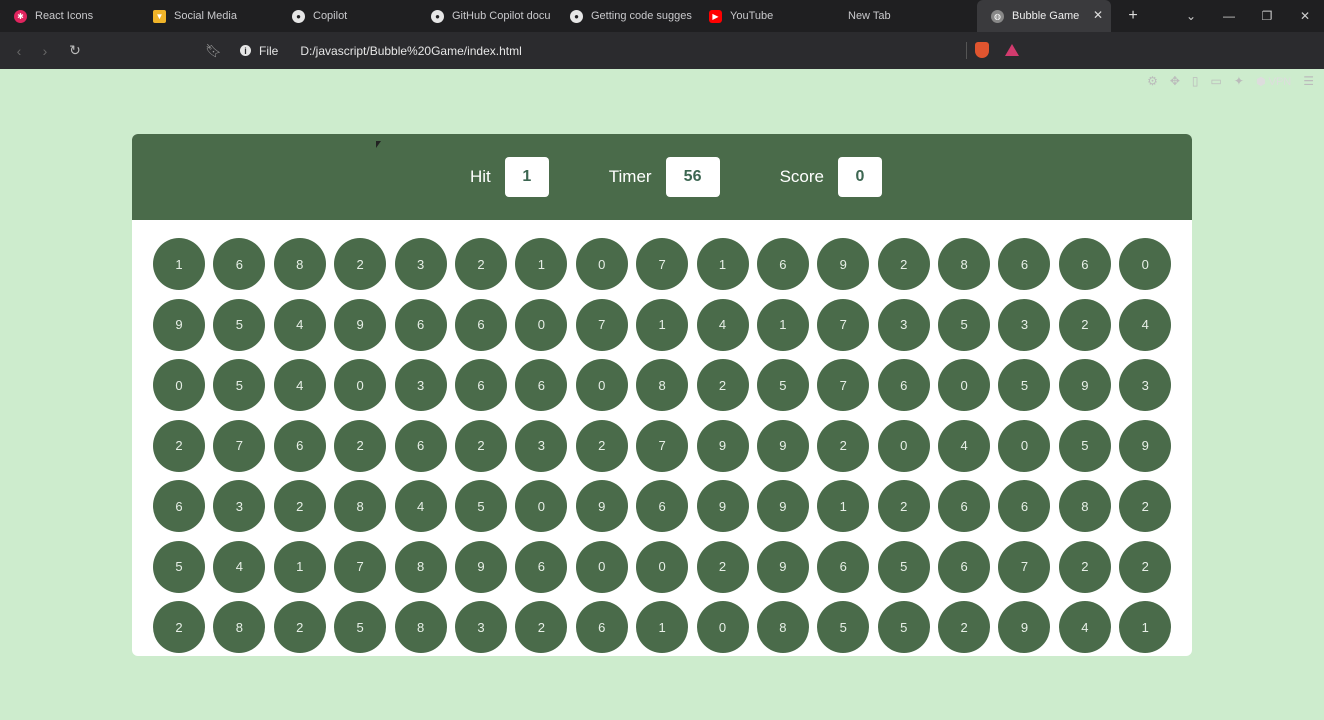  Describe the element at coordinates (1229, 16) in the screenshot. I see `minimize-icon: —` at that location.